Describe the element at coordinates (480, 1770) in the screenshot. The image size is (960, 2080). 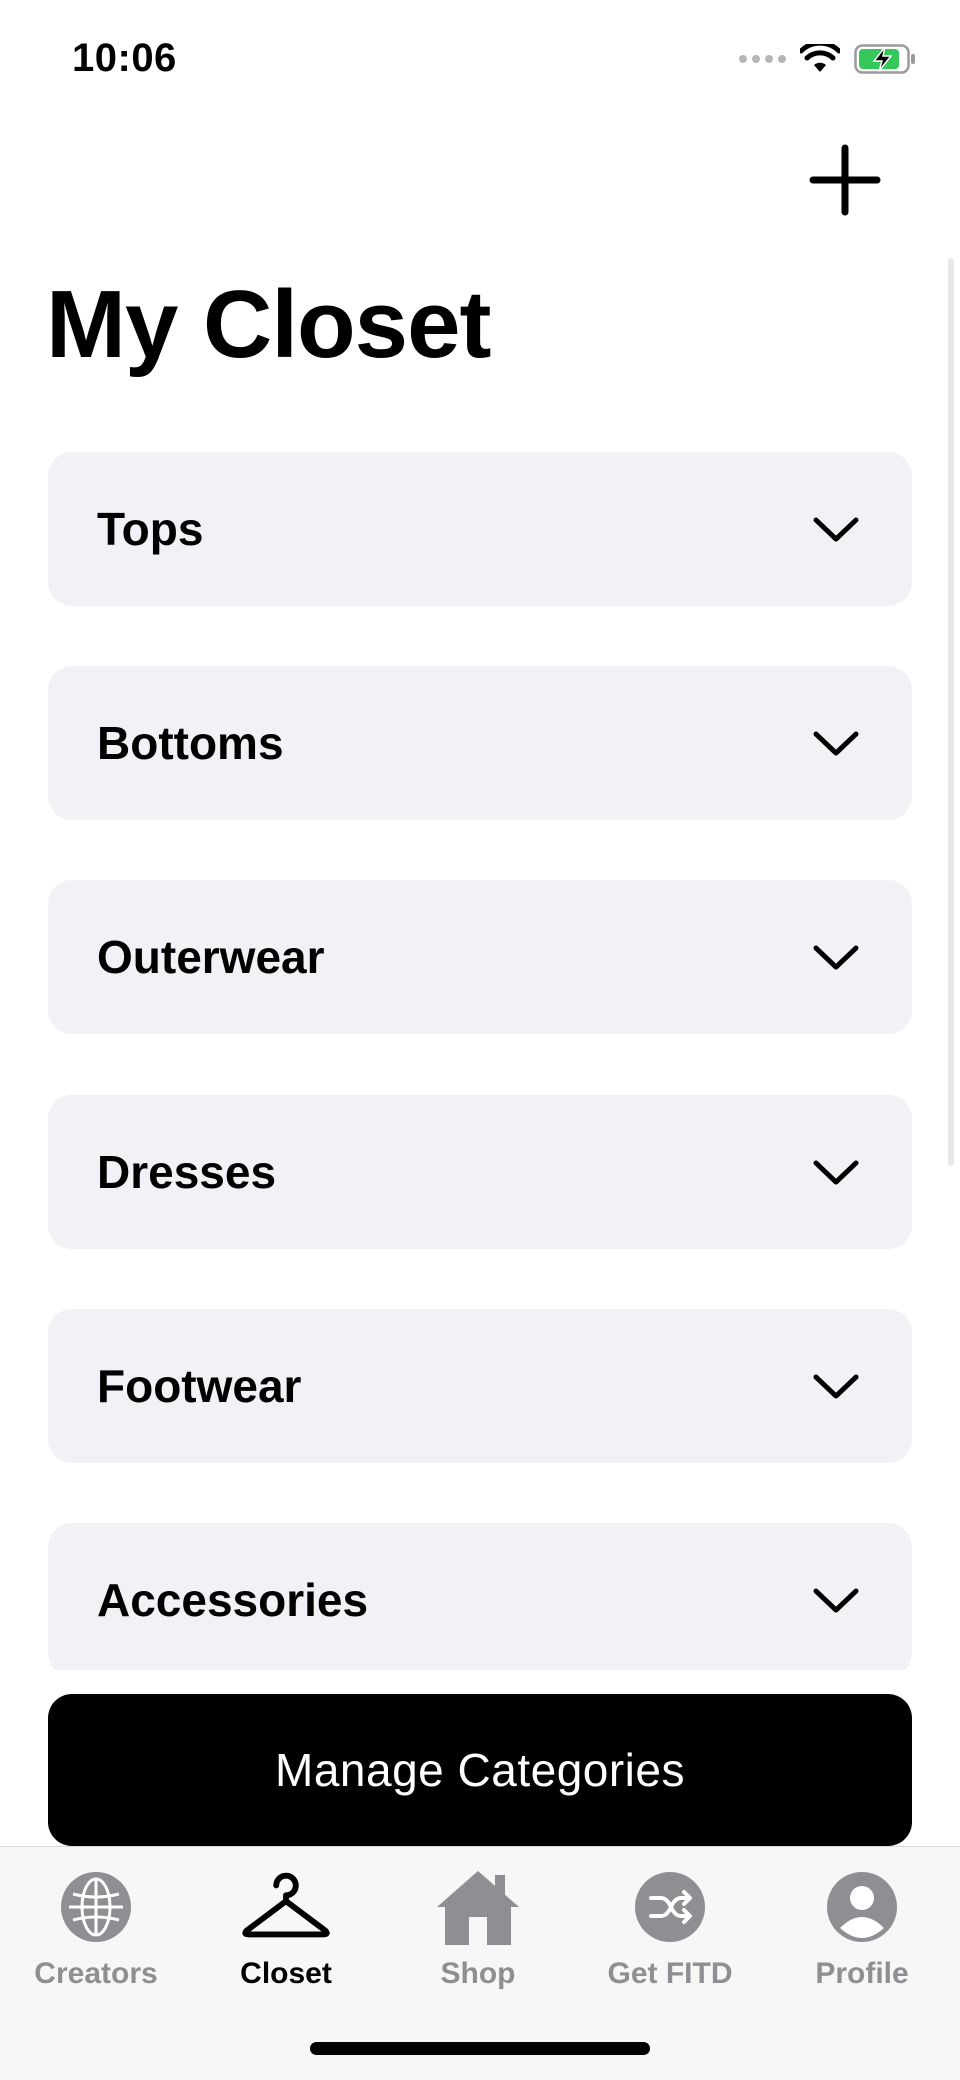
I see `manage-categories-button: Manage Categories` at that location.